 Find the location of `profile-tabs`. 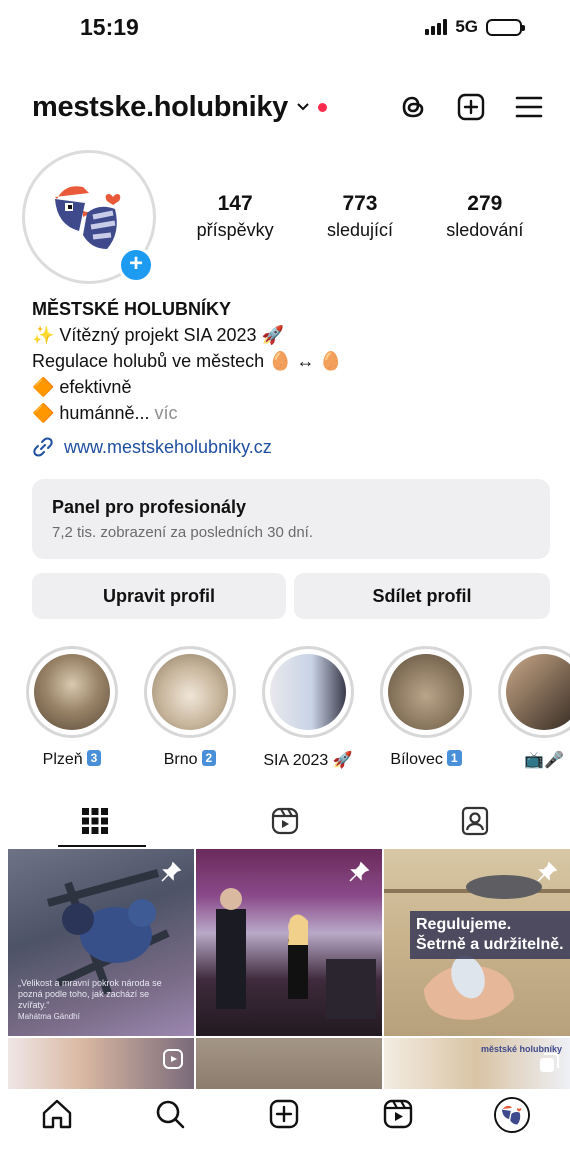

profile-tabs is located at coordinates (285, 821).